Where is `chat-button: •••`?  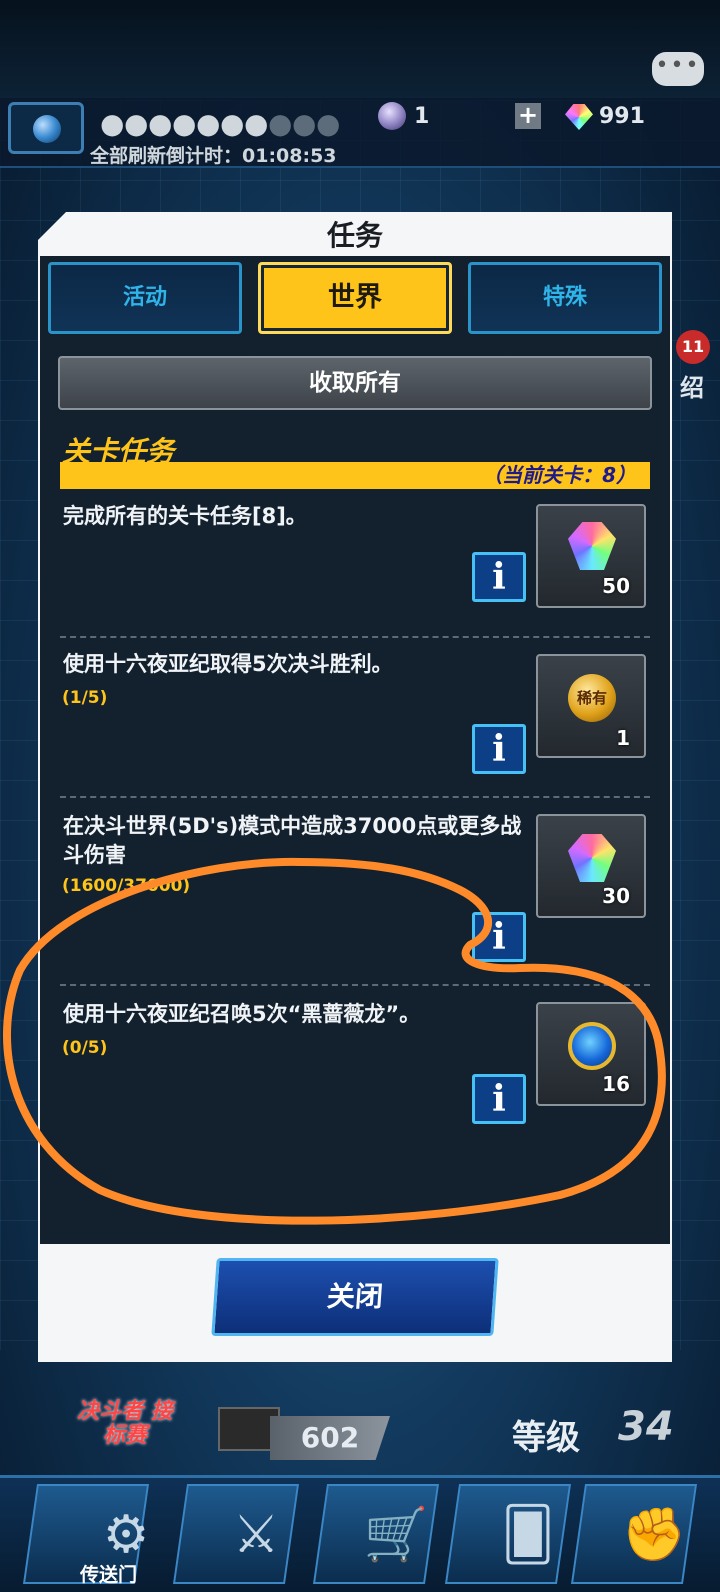
chat-button: ••• is located at coordinates (678, 69).